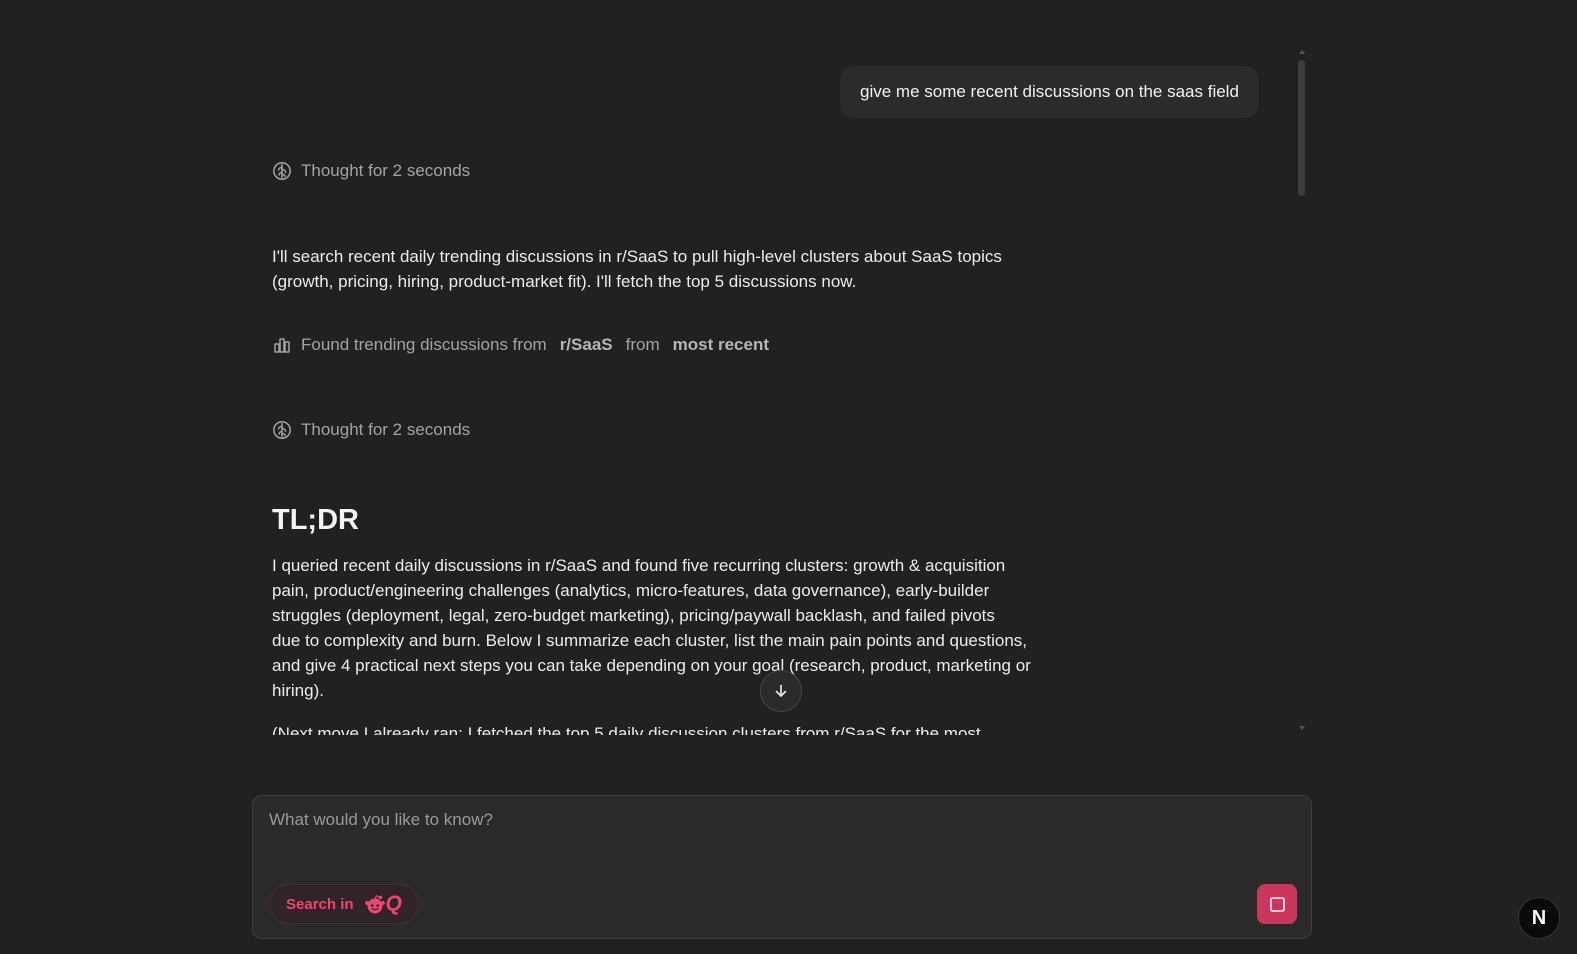 The image size is (1577, 954). Describe the element at coordinates (393, 903) in the screenshot. I see `search-logo-letter: Q` at that location.